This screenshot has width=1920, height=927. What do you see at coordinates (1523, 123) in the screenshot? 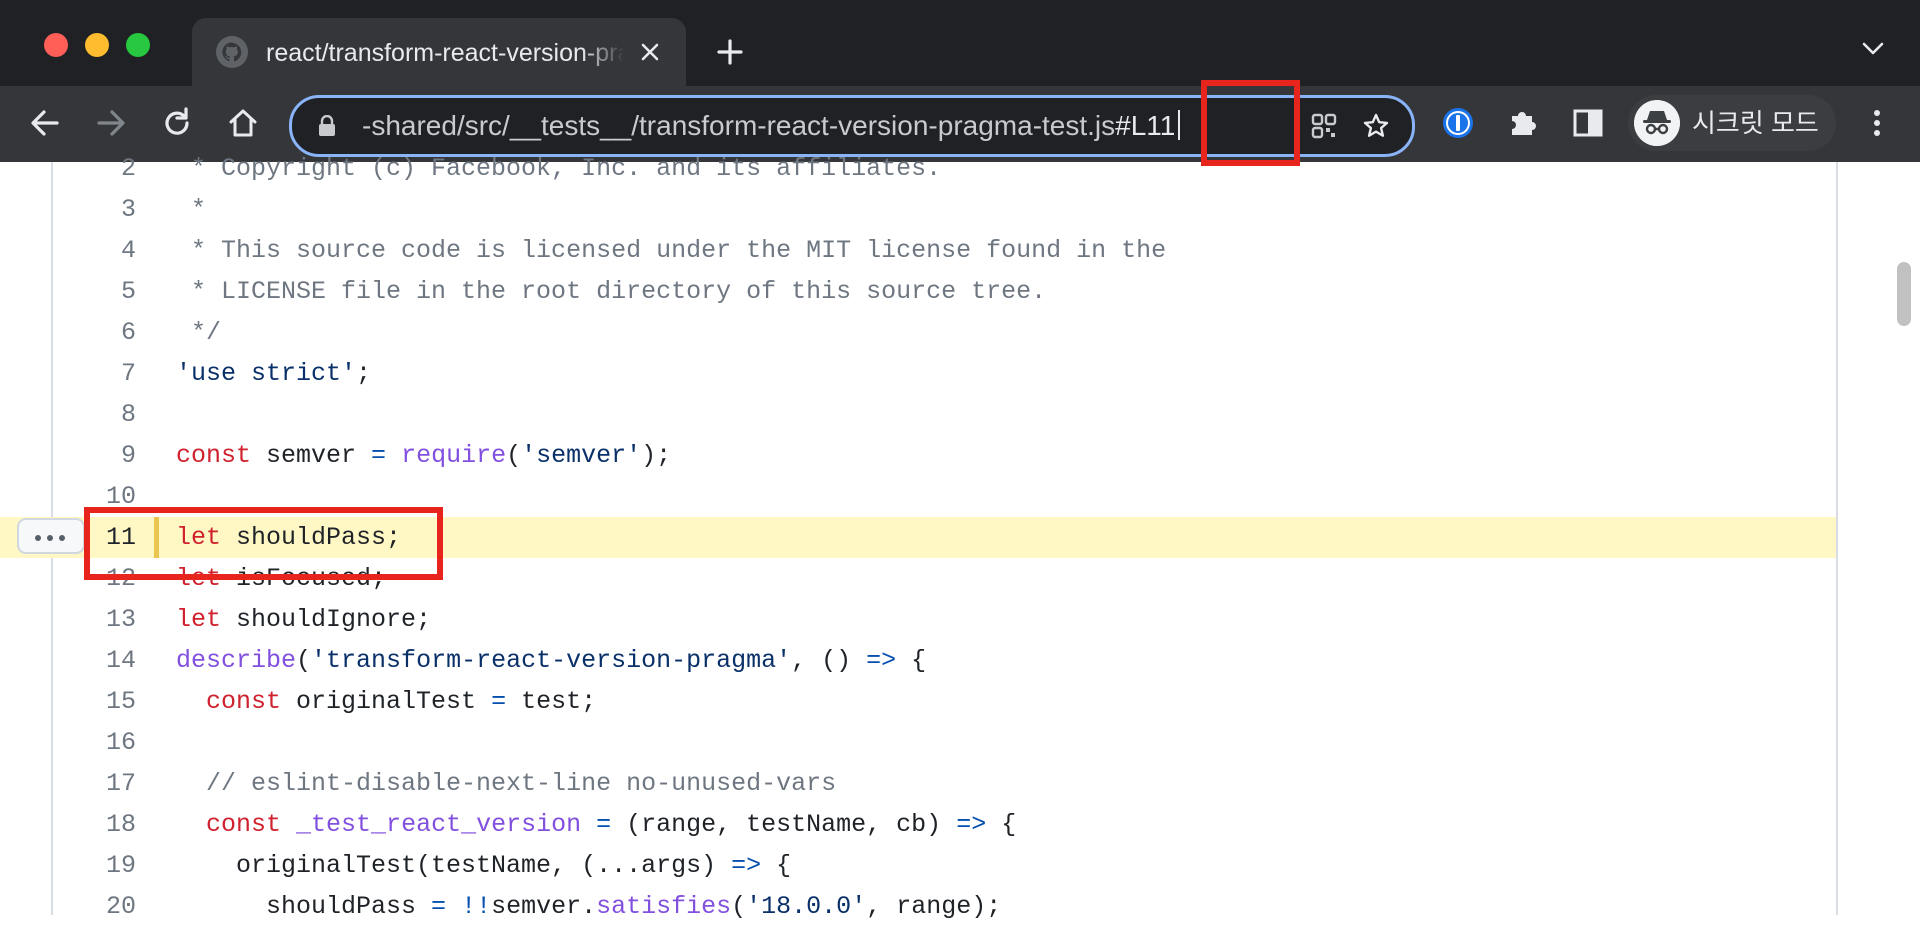
I see `puzzle-icon` at bounding box center [1523, 123].